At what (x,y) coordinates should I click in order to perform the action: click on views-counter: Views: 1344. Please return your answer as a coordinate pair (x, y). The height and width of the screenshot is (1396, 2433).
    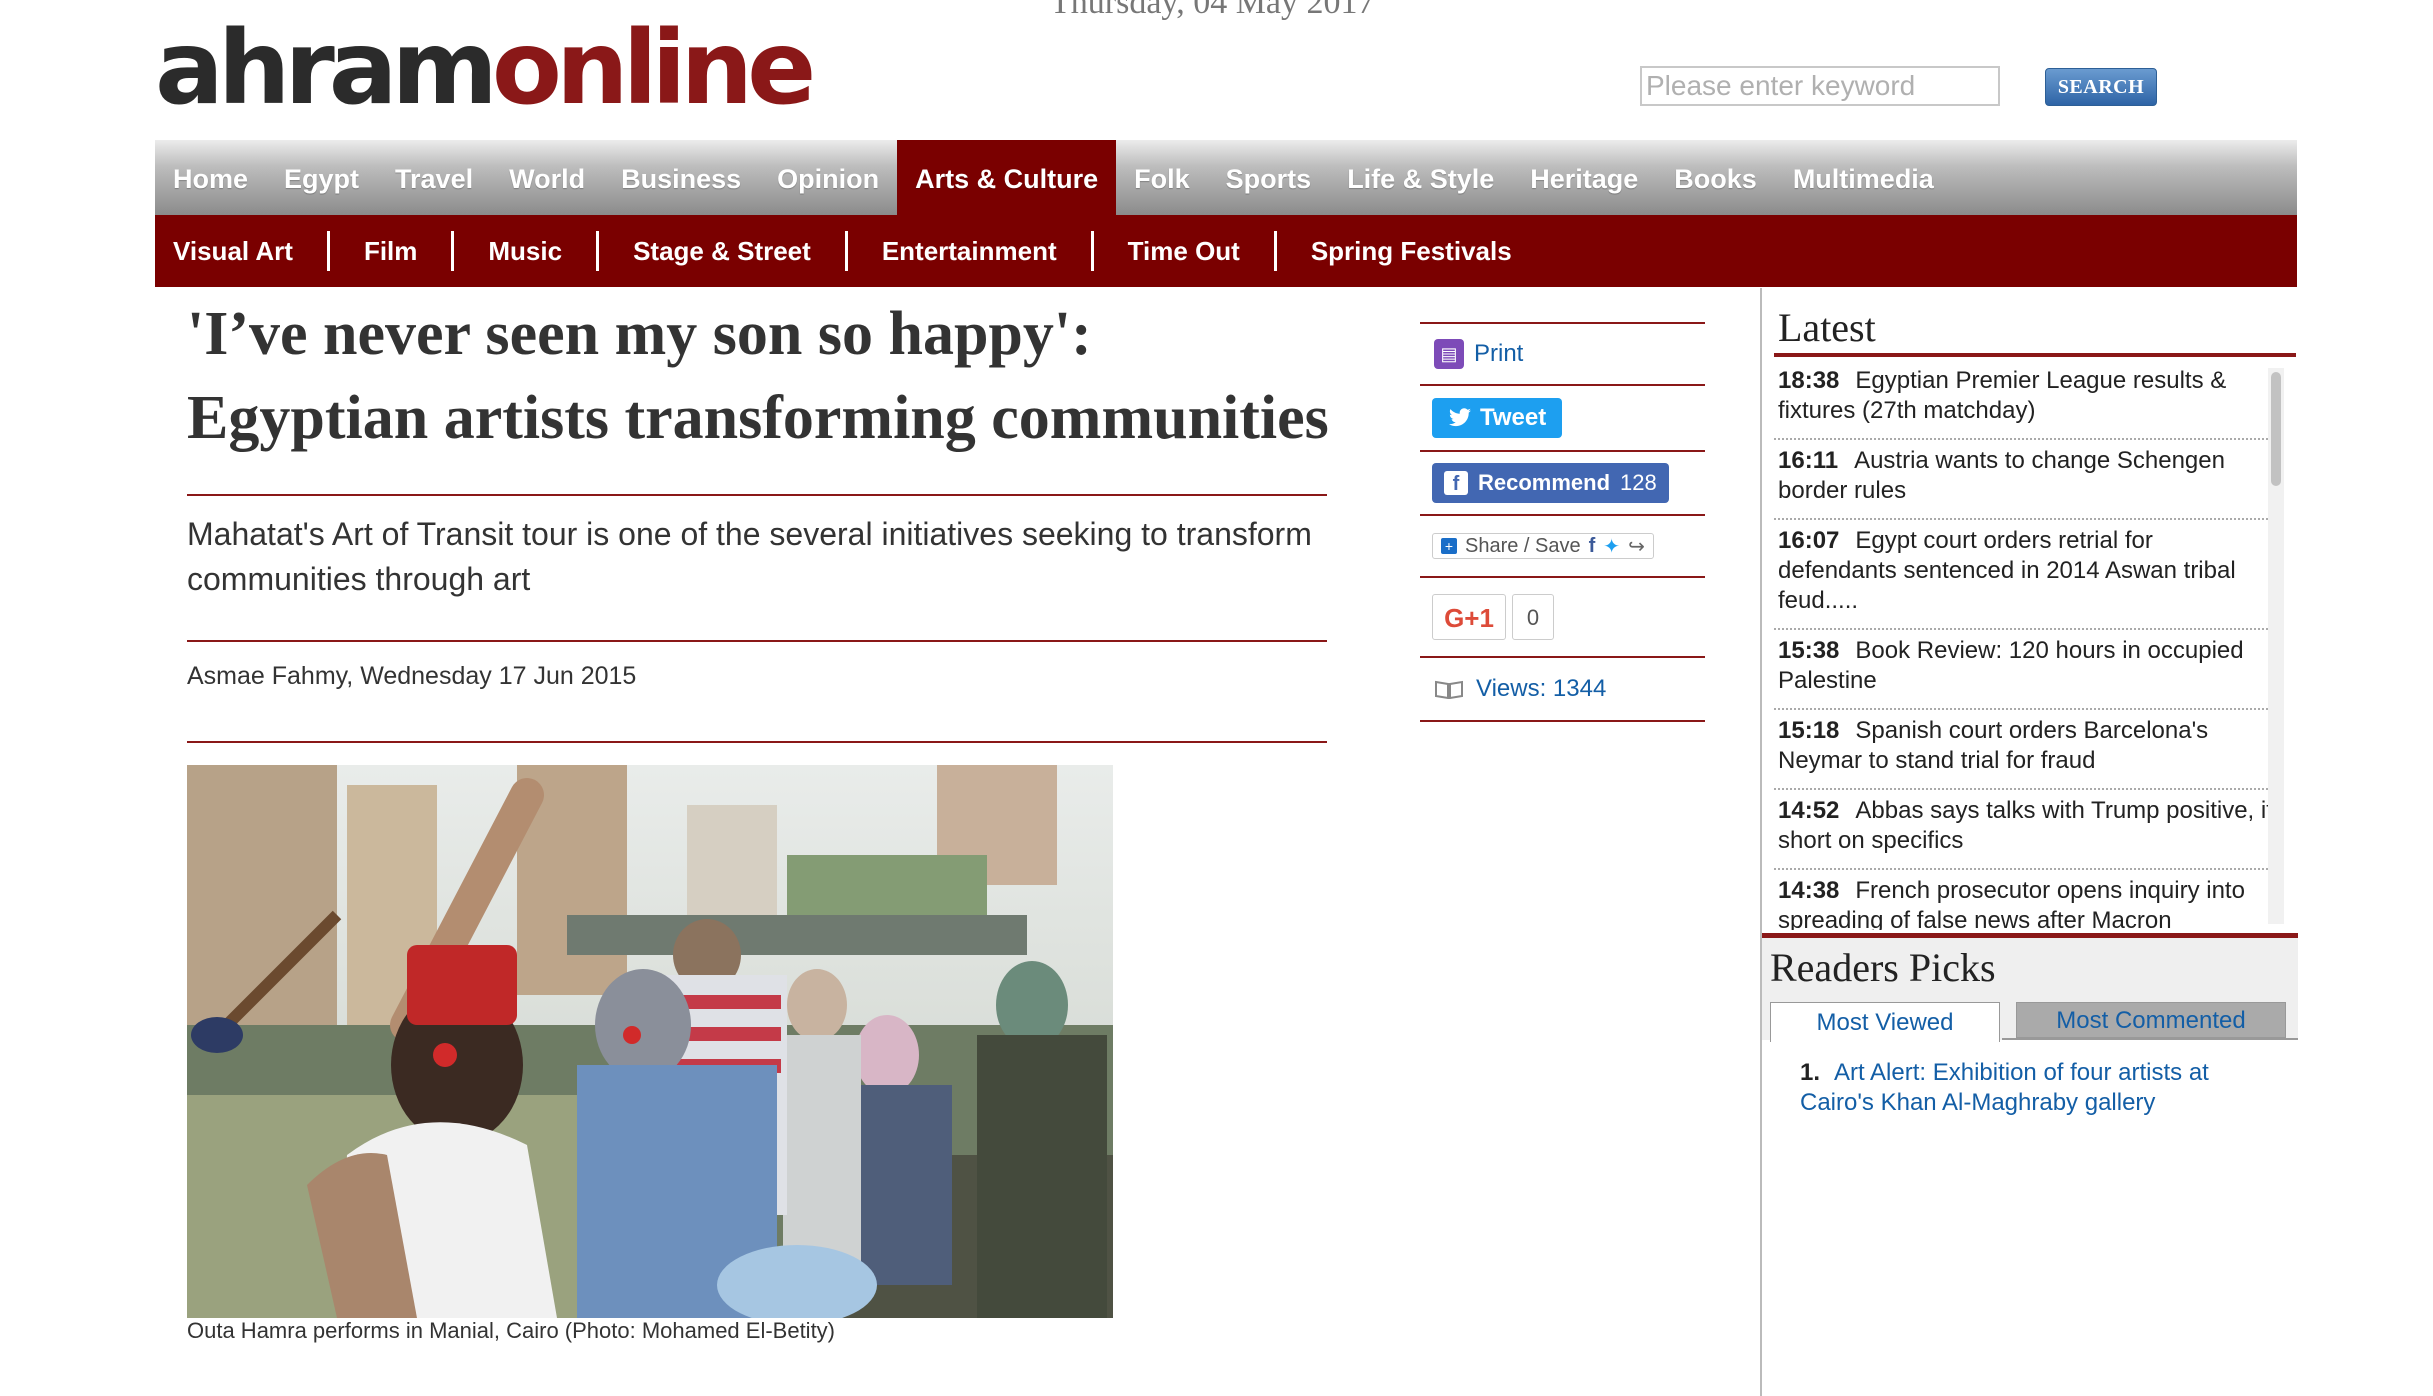
    Looking at the image, I should click on (1513, 689).